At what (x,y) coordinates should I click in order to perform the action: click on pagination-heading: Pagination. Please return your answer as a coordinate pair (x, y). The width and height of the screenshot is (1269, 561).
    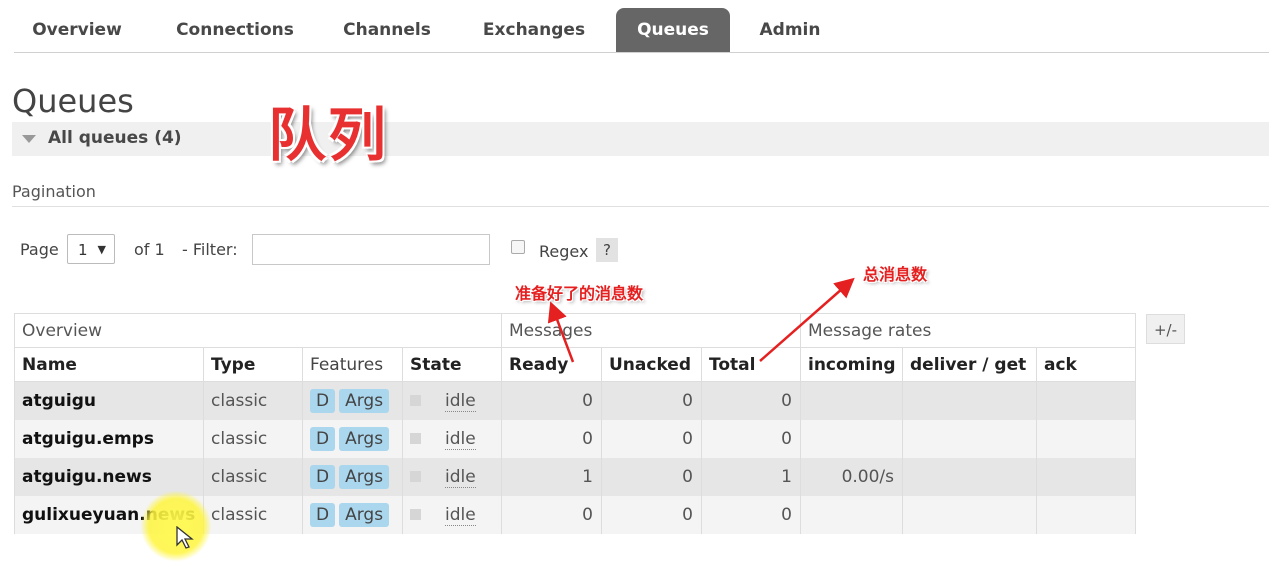
    Looking at the image, I should click on (54, 191).